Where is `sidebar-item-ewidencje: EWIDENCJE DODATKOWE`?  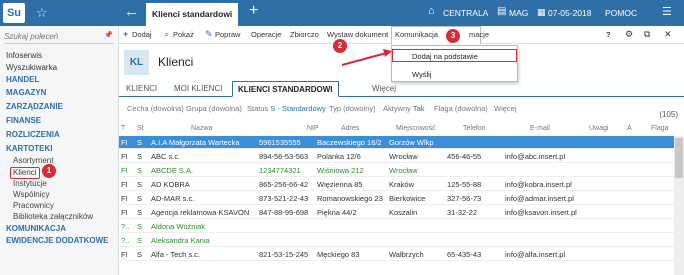 sidebar-item-ewidencje: EWIDENCJE DODATKOWE is located at coordinates (57, 241).